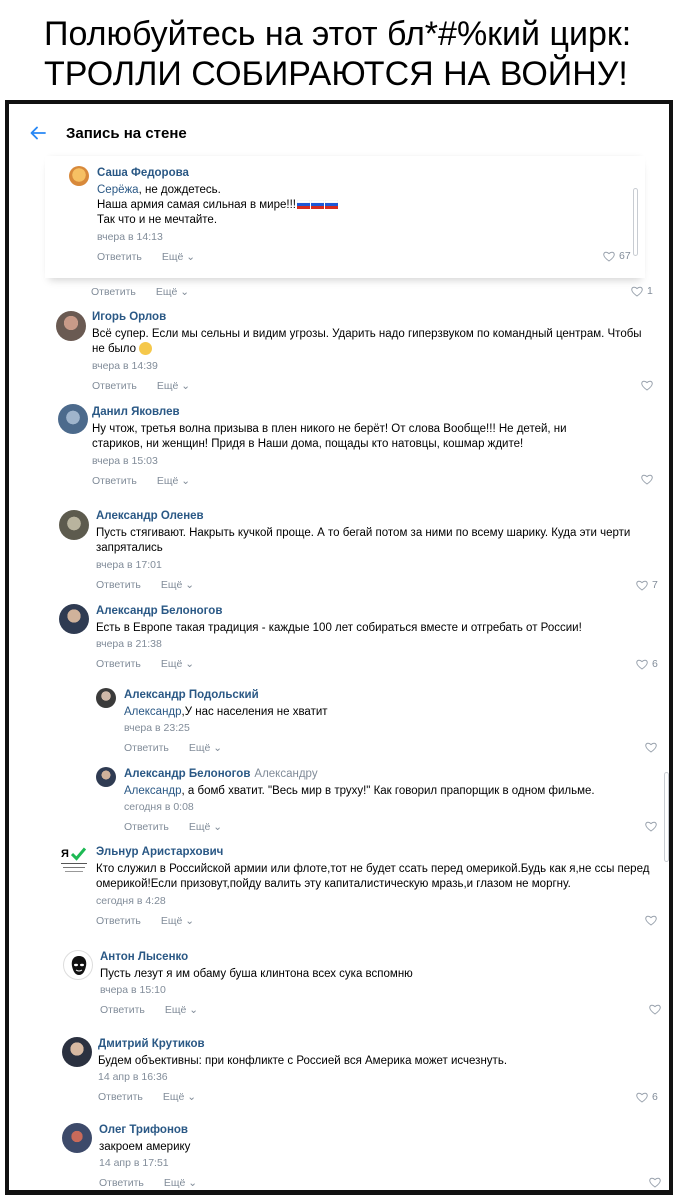  I want to click on comment-author: Эльнур Аристархович, so click(159, 852).